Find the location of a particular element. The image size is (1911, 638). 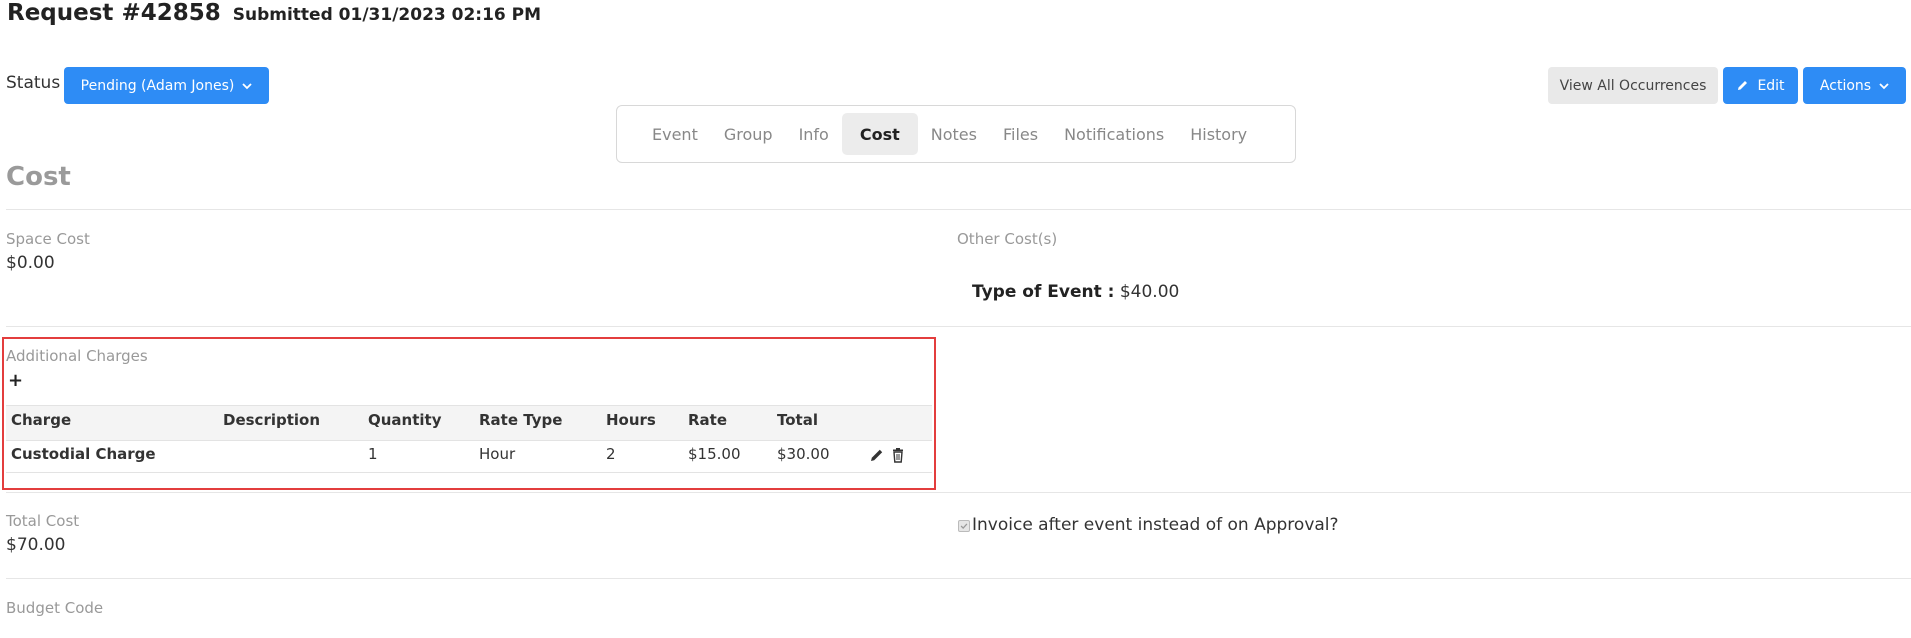

rate-type-cell: Hour is located at coordinates (497, 454).